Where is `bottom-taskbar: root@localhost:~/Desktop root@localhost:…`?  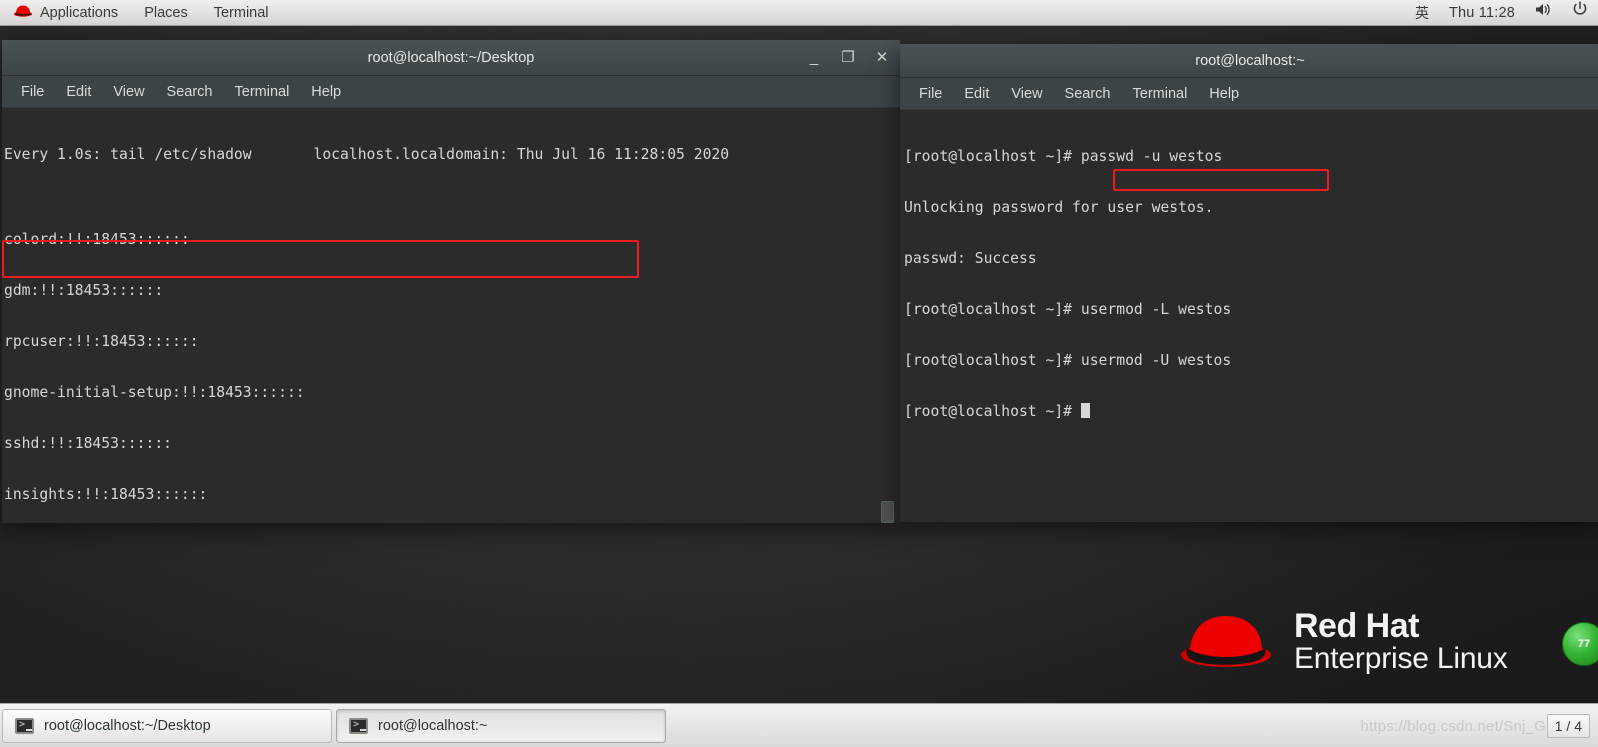
bottom-taskbar: root@localhost:~/Desktop root@localhost:… is located at coordinates (799, 725).